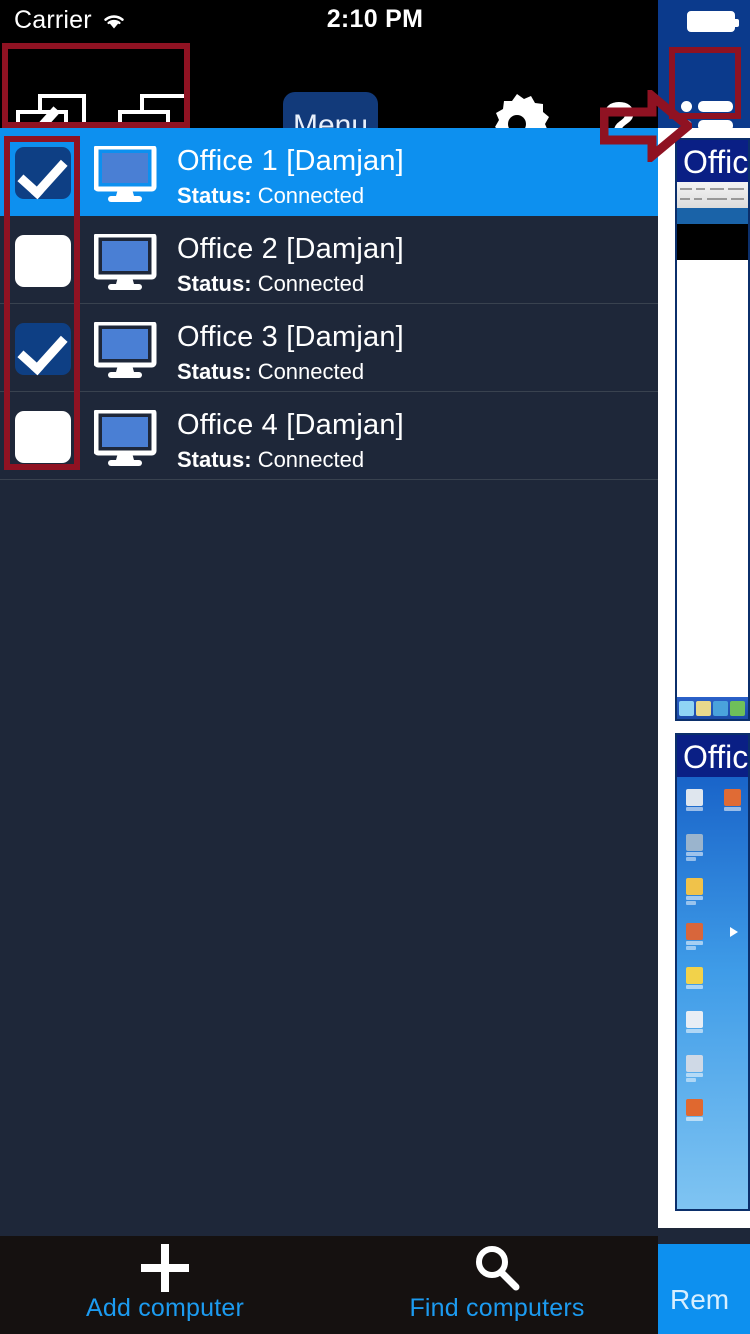 This screenshot has height=1334, width=750. I want to click on thumbnail-desktop, so click(712, 993).